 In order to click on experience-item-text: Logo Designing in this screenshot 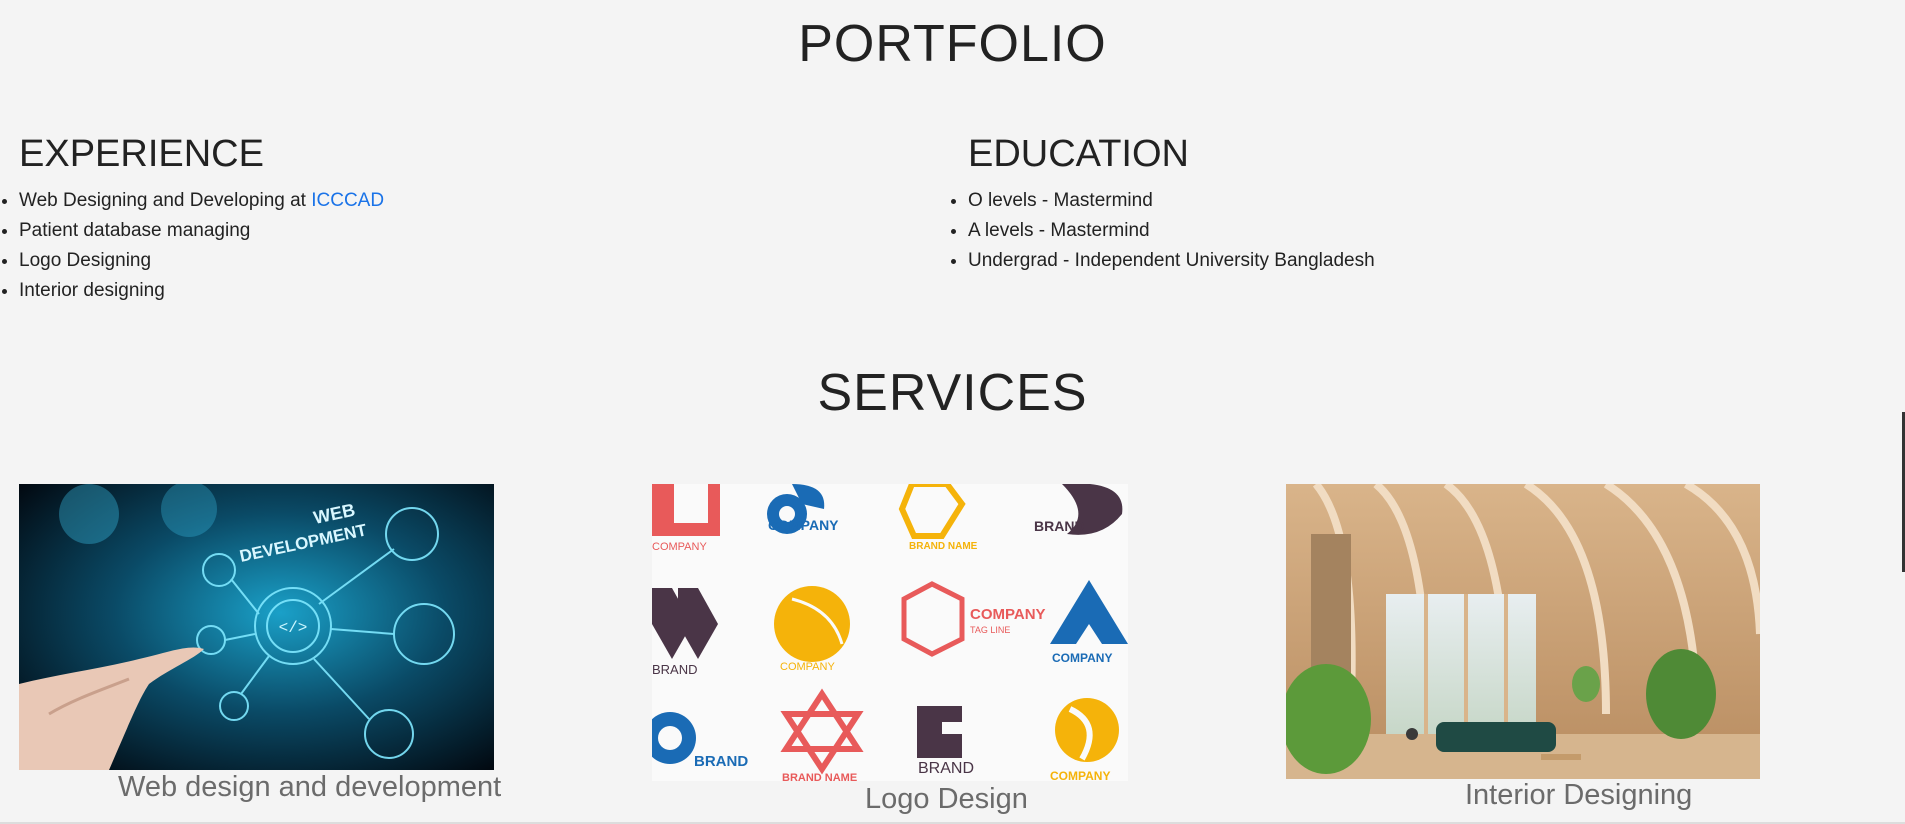, I will do `click(85, 260)`.